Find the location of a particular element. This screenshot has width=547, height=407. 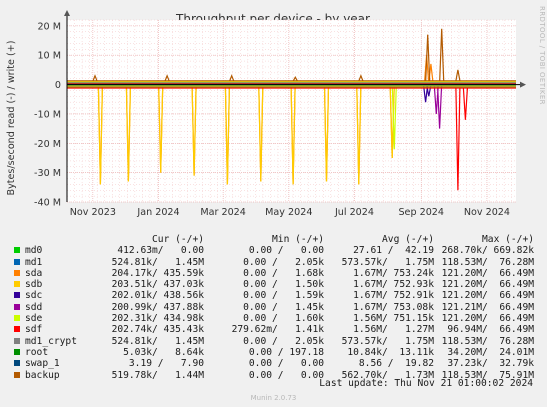

legend-name: swap_1 is located at coordinates (42, 364).